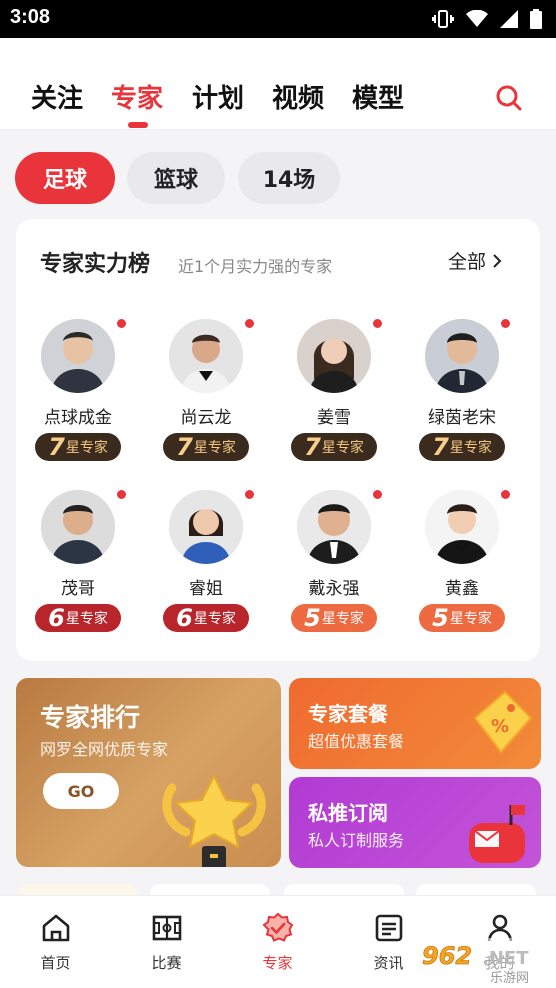 The image size is (556, 988). I want to click on nav-label: 比赛, so click(166, 963).